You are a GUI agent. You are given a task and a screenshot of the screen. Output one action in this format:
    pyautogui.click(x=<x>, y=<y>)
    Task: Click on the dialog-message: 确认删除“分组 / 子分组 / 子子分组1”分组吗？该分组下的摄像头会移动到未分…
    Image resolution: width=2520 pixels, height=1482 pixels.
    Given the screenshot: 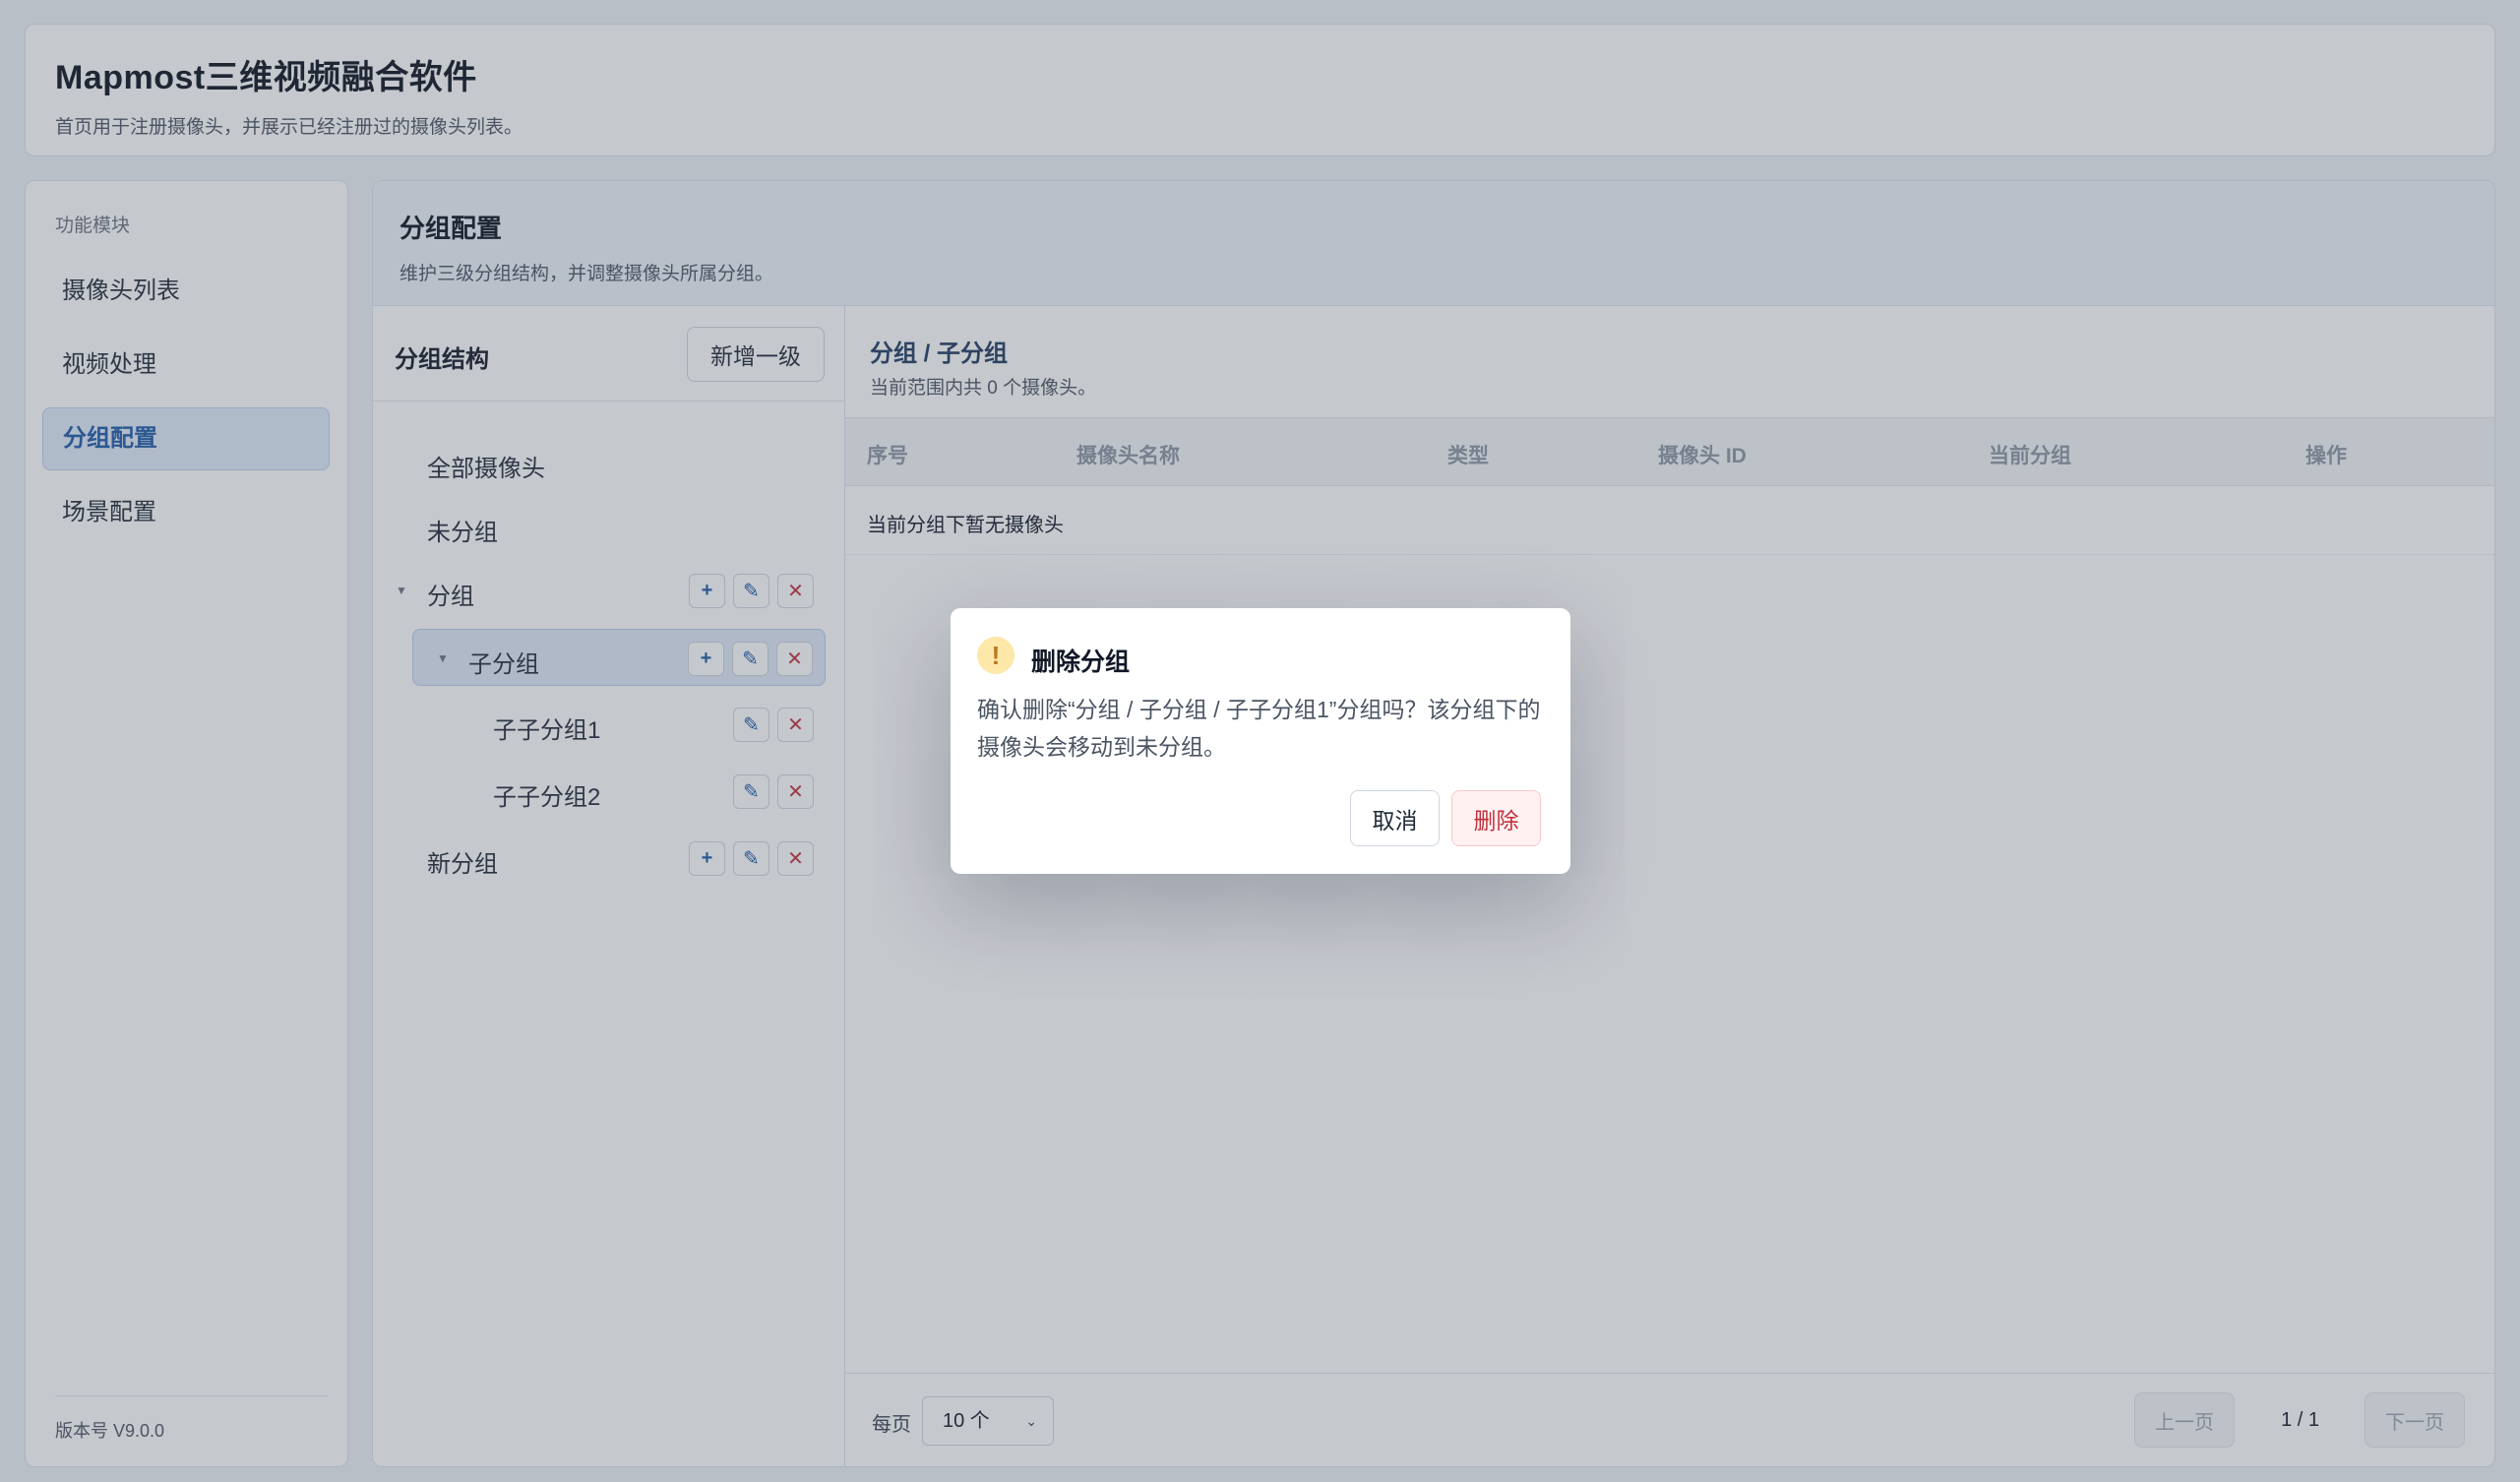 What is the action you would take?
    pyautogui.click(x=1259, y=728)
    